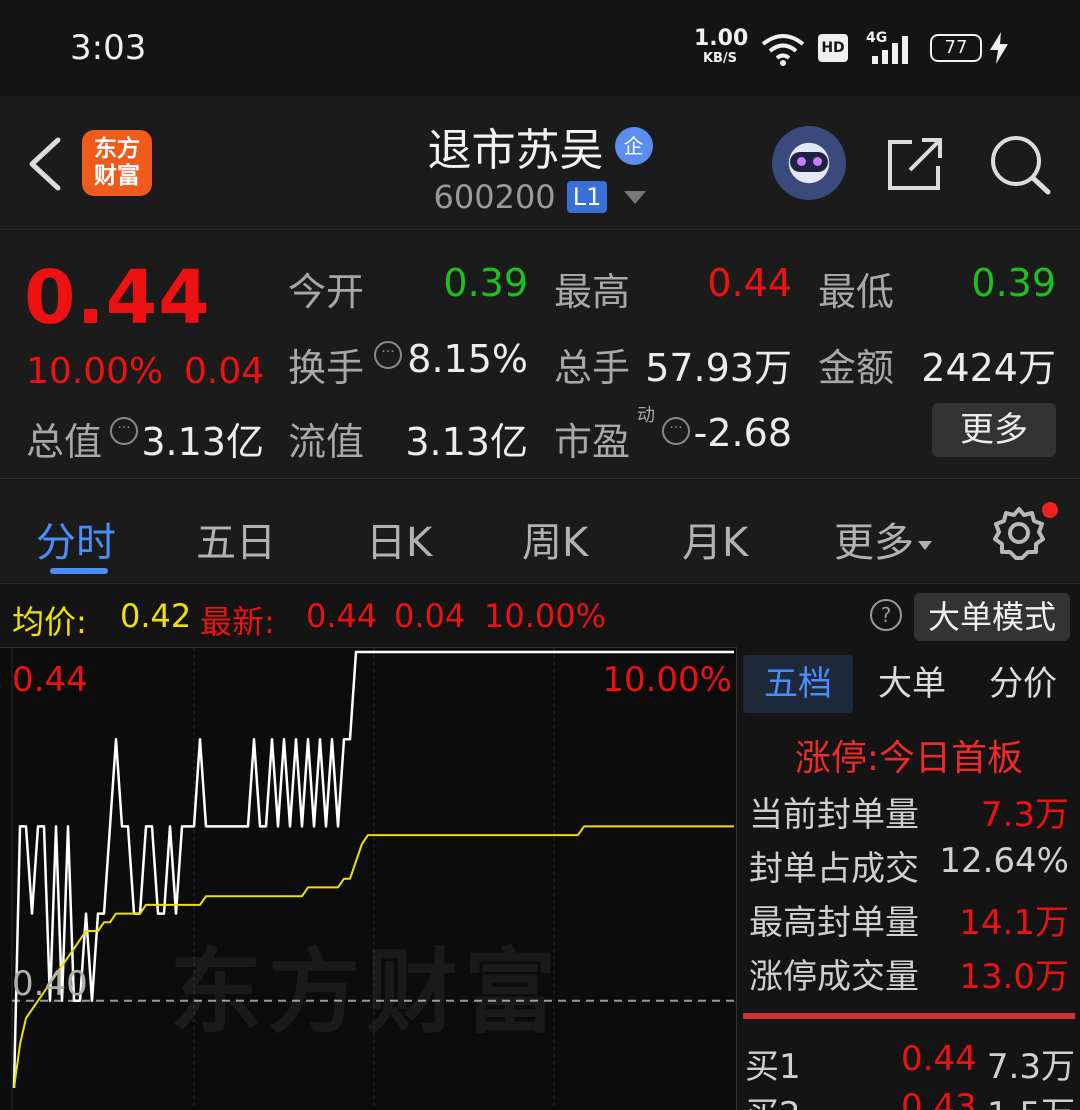 Image resolution: width=1080 pixels, height=1110 pixels. What do you see at coordinates (366, 992) in the screenshot?
I see `watermark: 东方财富` at bounding box center [366, 992].